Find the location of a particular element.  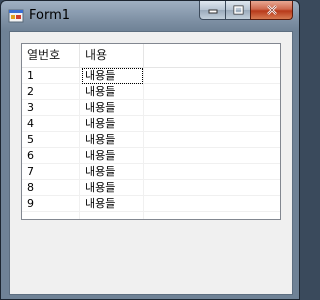

window-controls is located at coordinates (246, 11).